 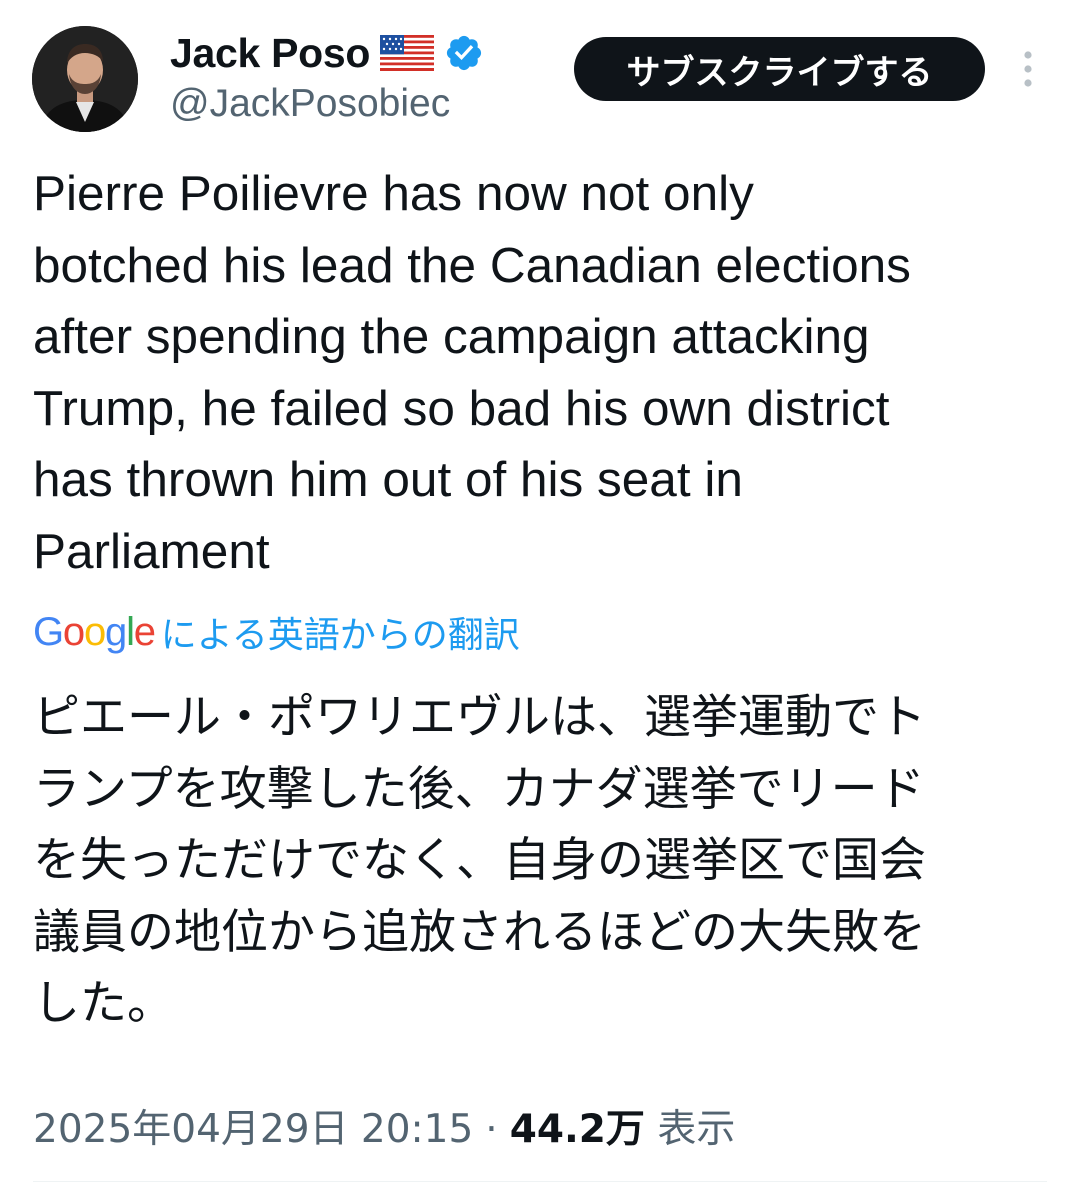 I want to click on divider, so click(x=540, y=1181).